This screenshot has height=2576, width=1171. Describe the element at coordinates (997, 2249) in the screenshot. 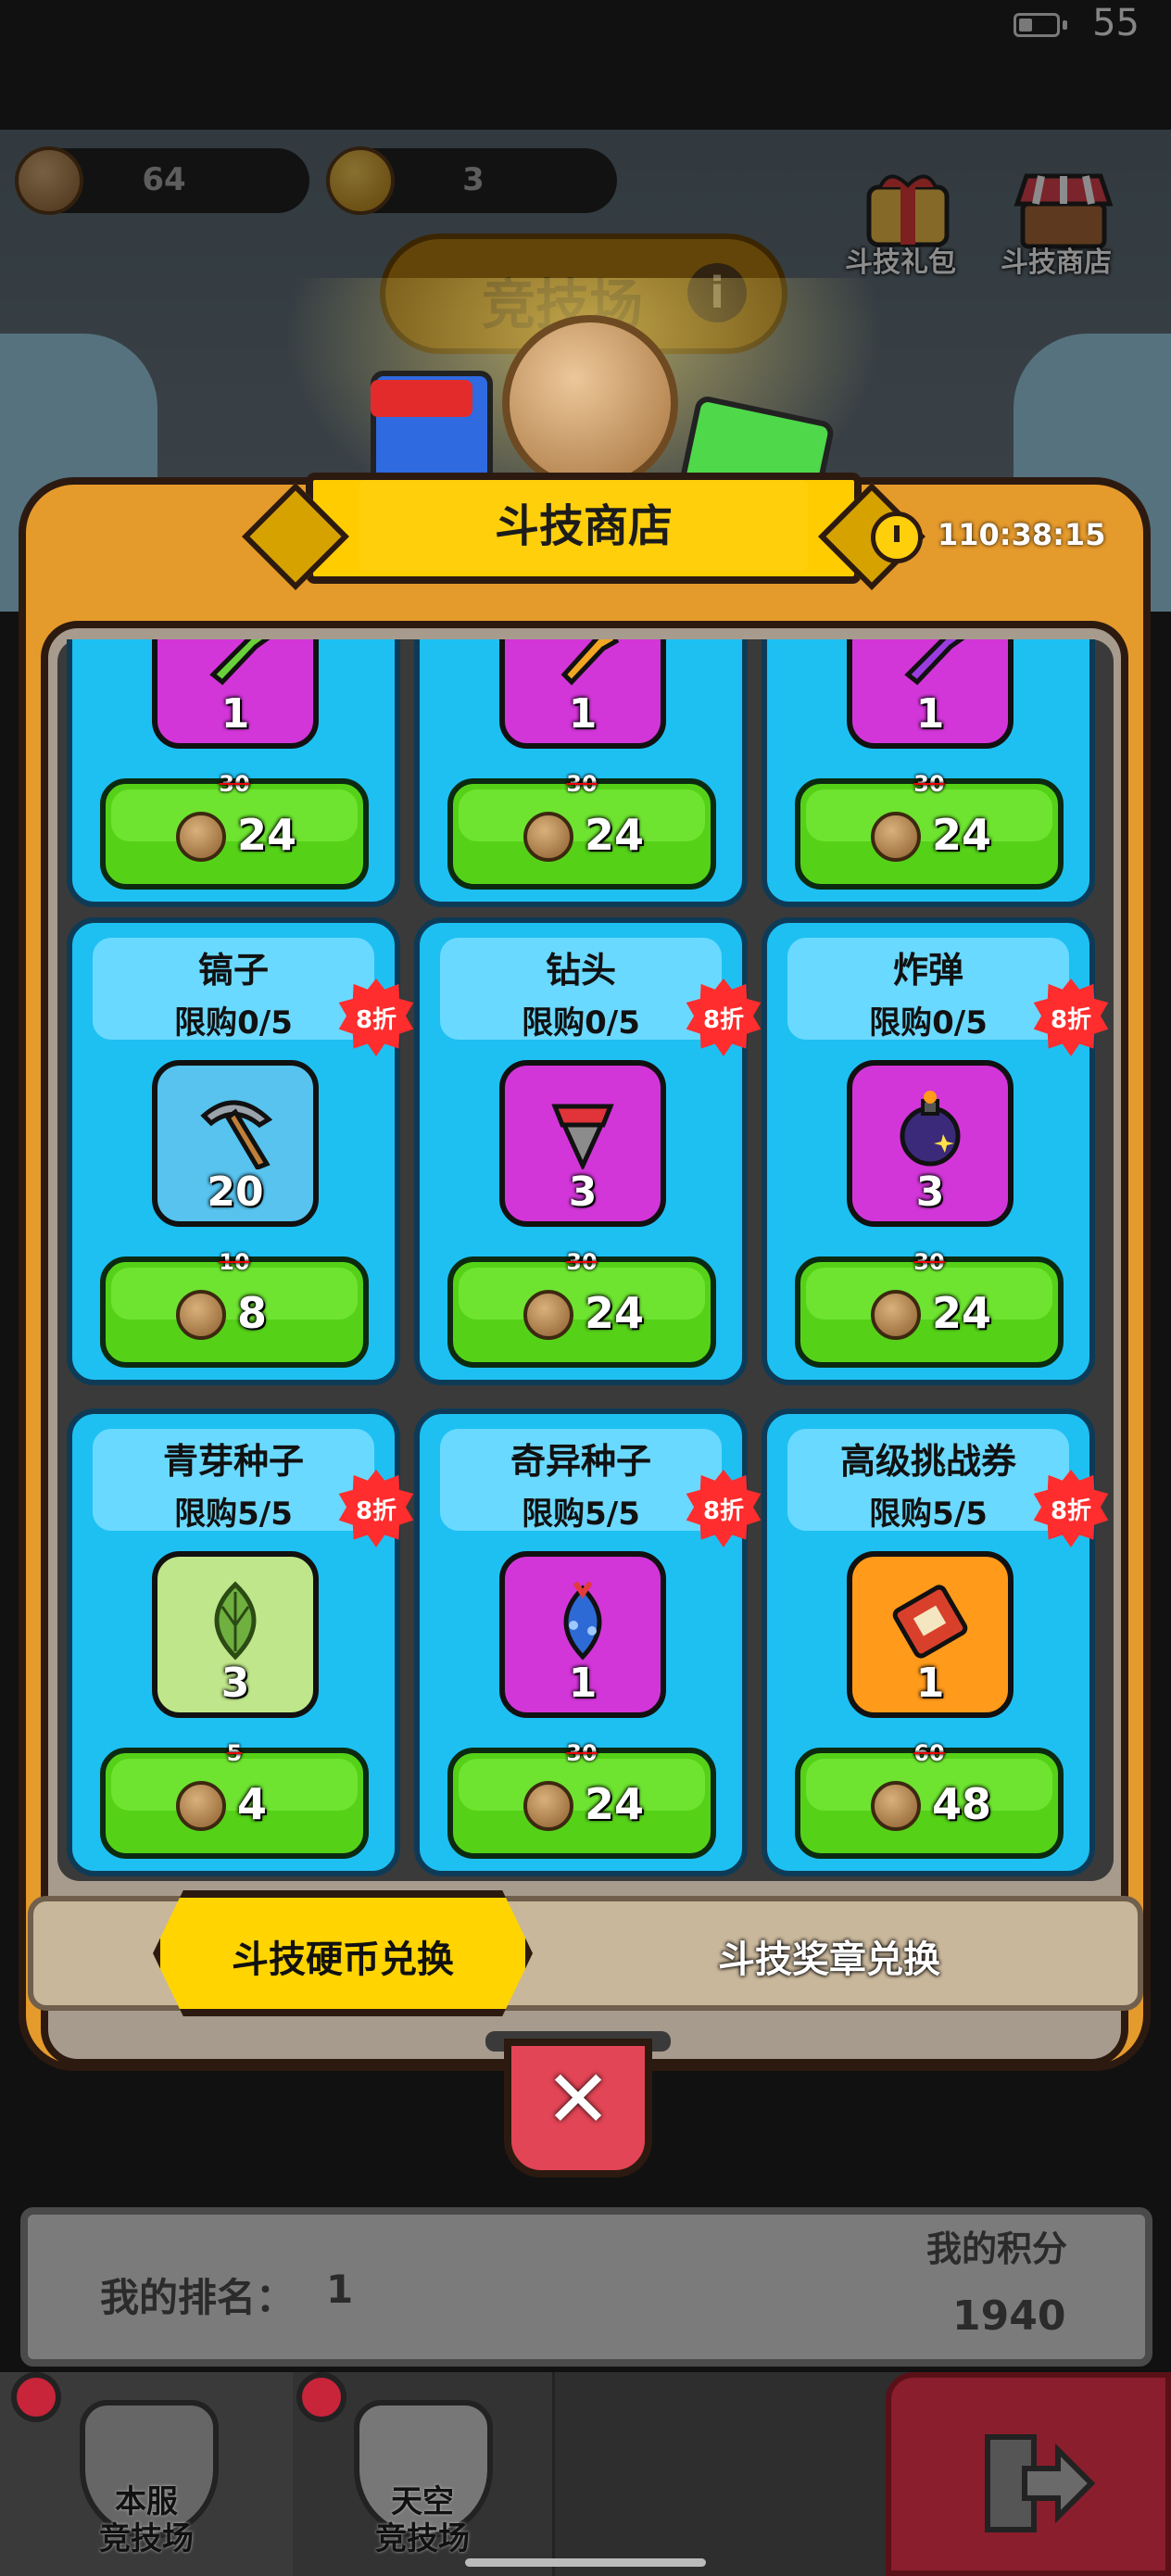

I see `my-score-label: 我的积分` at that location.